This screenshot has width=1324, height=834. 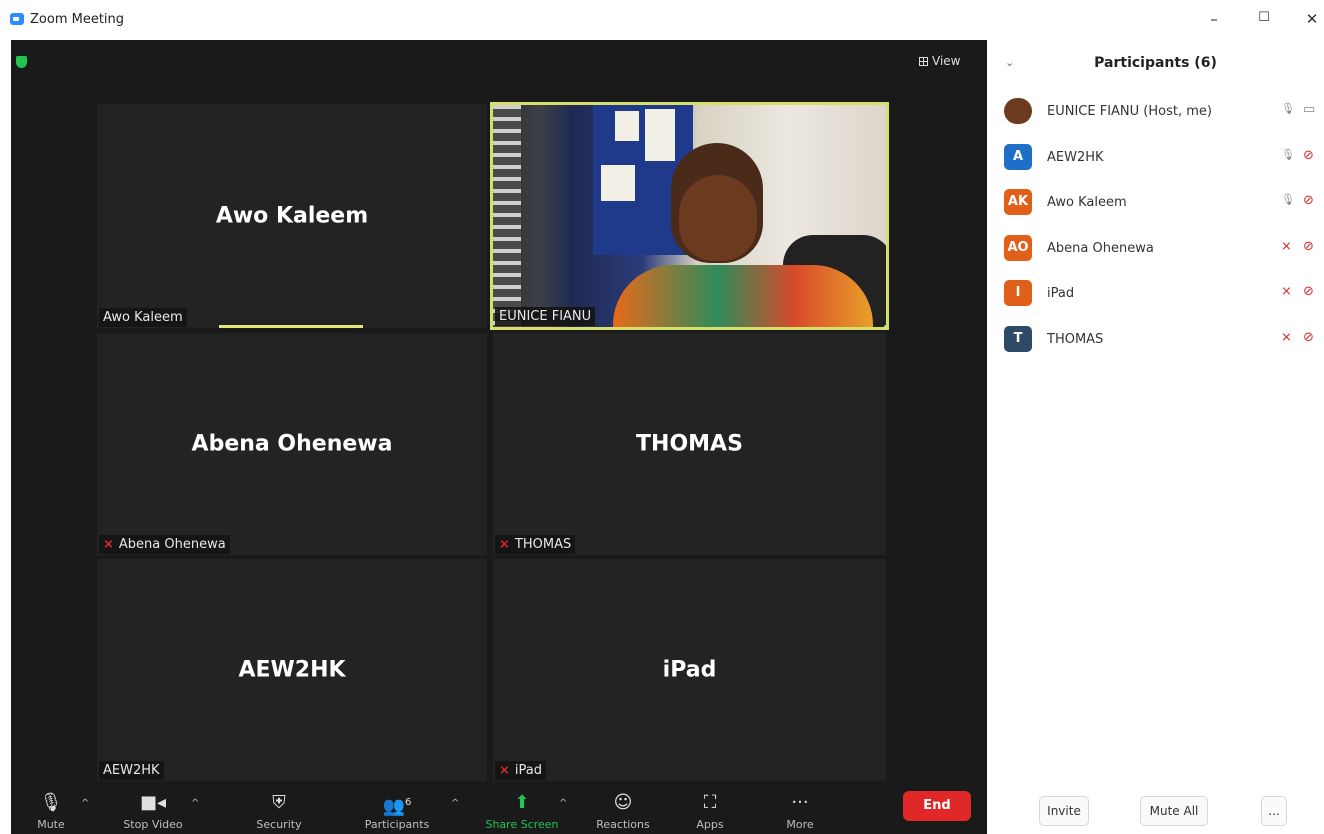 What do you see at coordinates (946, 61) in the screenshot?
I see `view-label: View` at bounding box center [946, 61].